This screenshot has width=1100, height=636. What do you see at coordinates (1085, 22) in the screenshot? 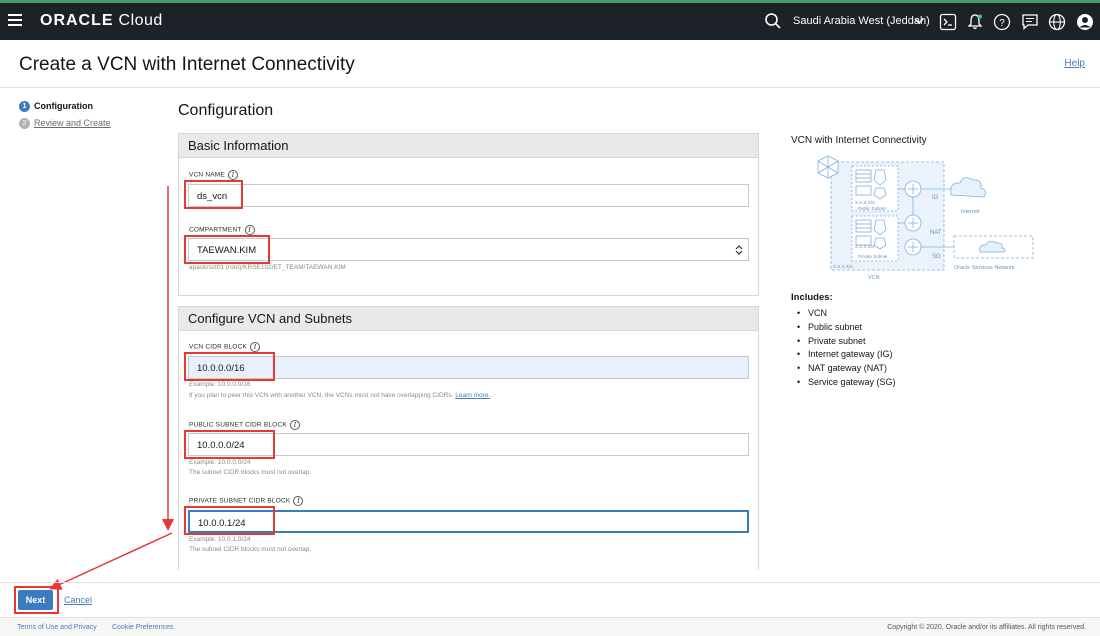
I see `user-icon` at bounding box center [1085, 22].